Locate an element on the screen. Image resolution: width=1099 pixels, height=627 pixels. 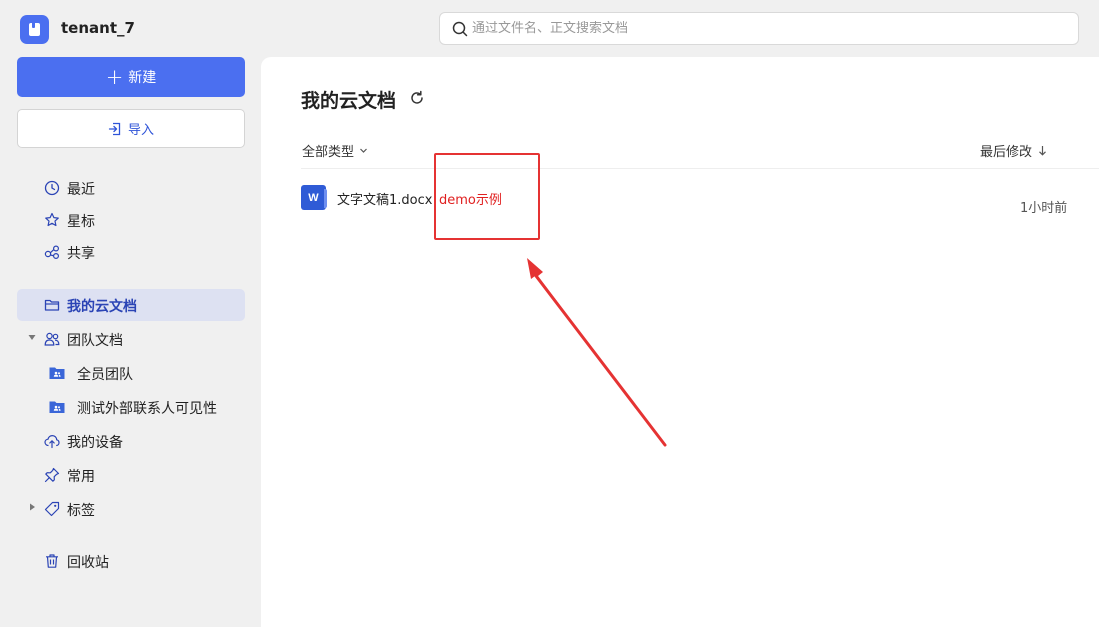
arrow-down-icon is located at coordinates (1042, 151).